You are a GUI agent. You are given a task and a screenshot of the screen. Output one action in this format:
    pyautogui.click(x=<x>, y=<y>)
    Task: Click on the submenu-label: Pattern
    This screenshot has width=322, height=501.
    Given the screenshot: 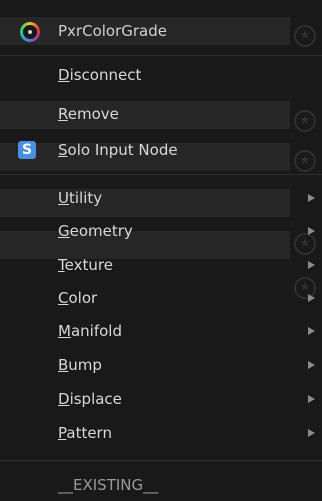 What is the action you would take?
    pyautogui.click(x=85, y=433)
    